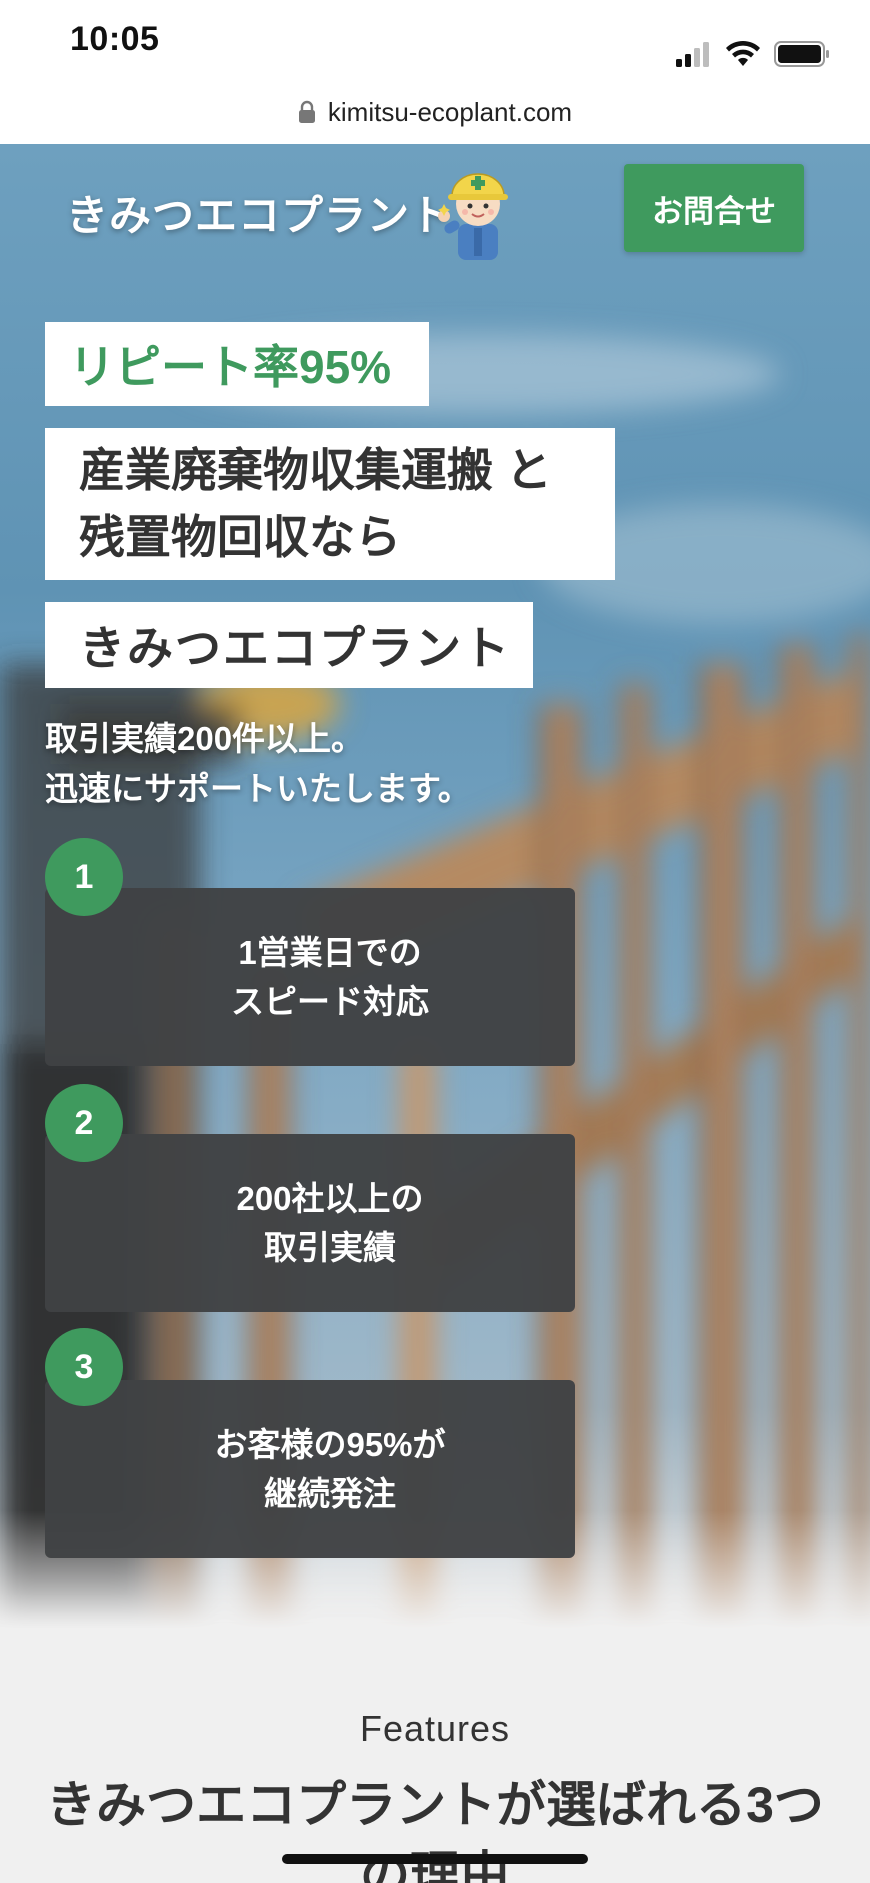 This screenshot has width=870, height=1883. I want to click on features-title: きみつエコプラントが選ばれる3つ の理由, so click(435, 1826).